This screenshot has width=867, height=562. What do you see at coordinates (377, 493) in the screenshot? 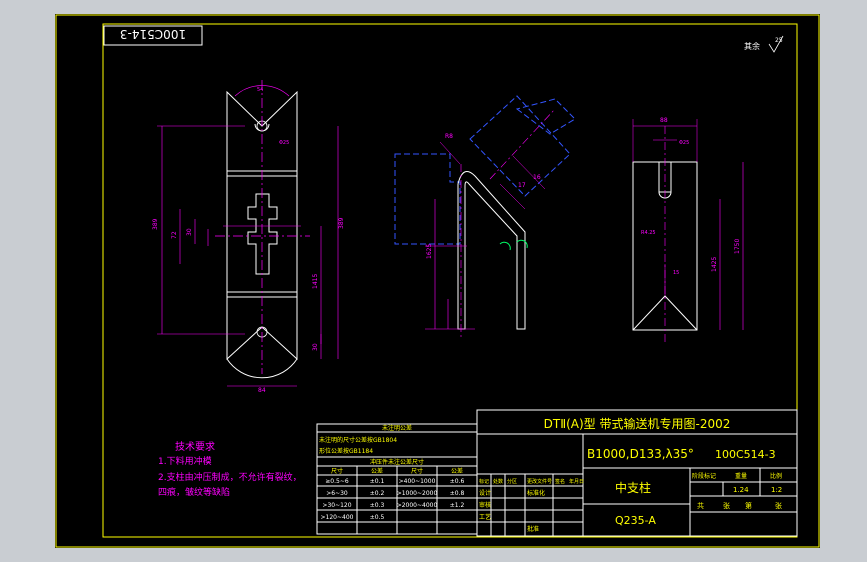
I see `tol-cell: ±0.2` at bounding box center [377, 493].